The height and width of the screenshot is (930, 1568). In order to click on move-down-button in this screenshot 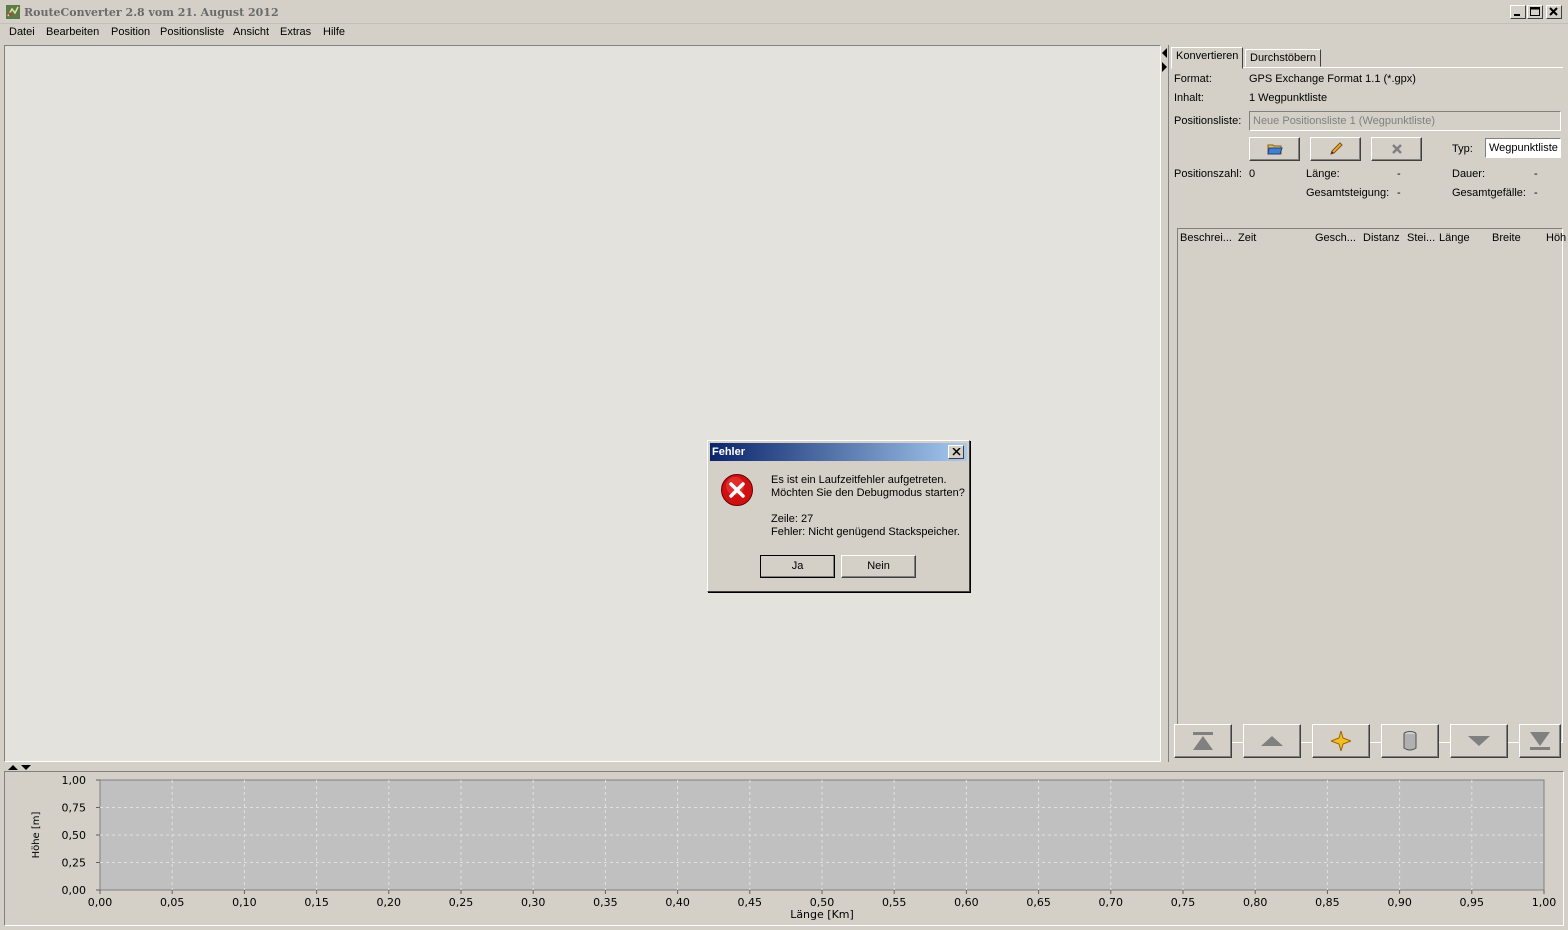, I will do `click(1479, 741)`.